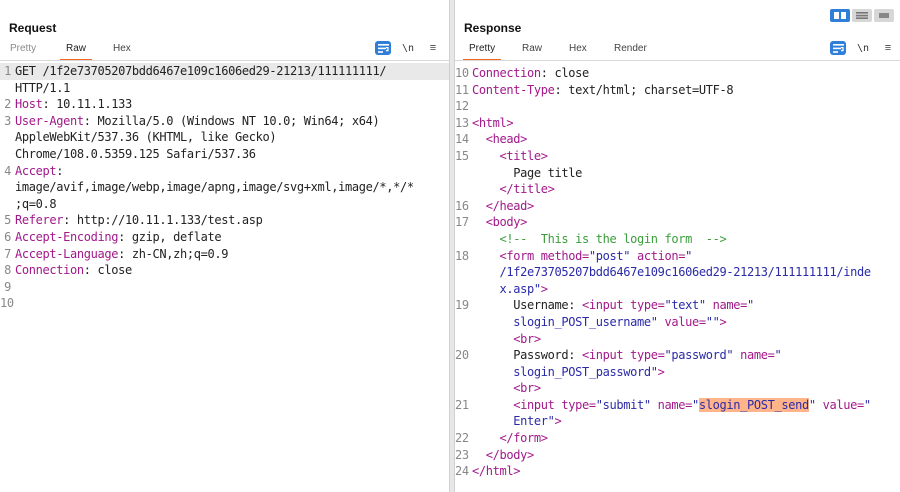 The image size is (900, 492). What do you see at coordinates (677, 173) in the screenshot?
I see `code-line: Page title` at bounding box center [677, 173].